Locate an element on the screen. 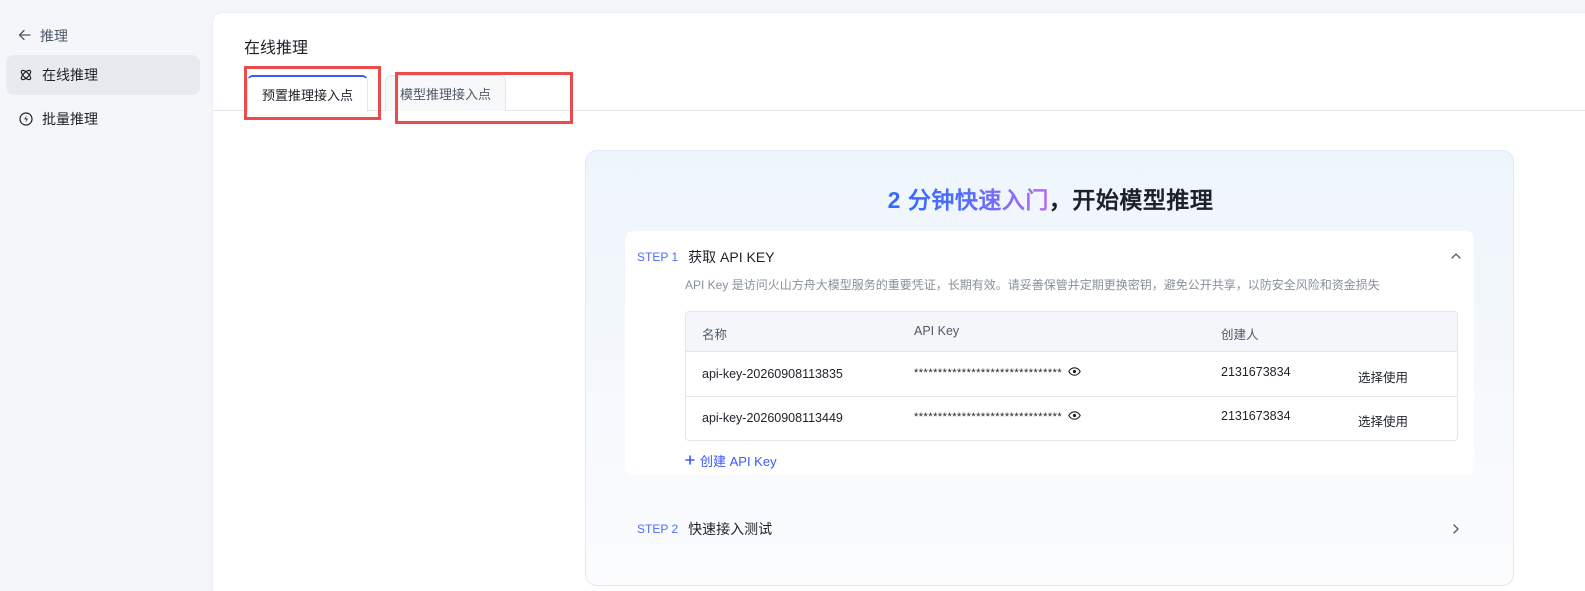 This screenshot has height=591, width=1585. atom-icon is located at coordinates (26, 75).